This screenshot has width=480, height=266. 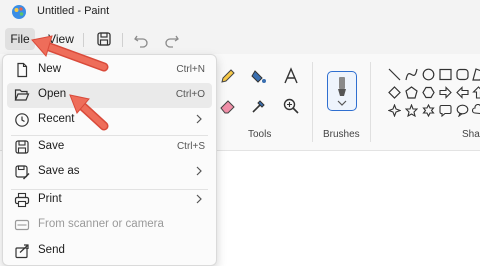 I want to click on rounded-rectangle-shape-icon, so click(x=462, y=74).